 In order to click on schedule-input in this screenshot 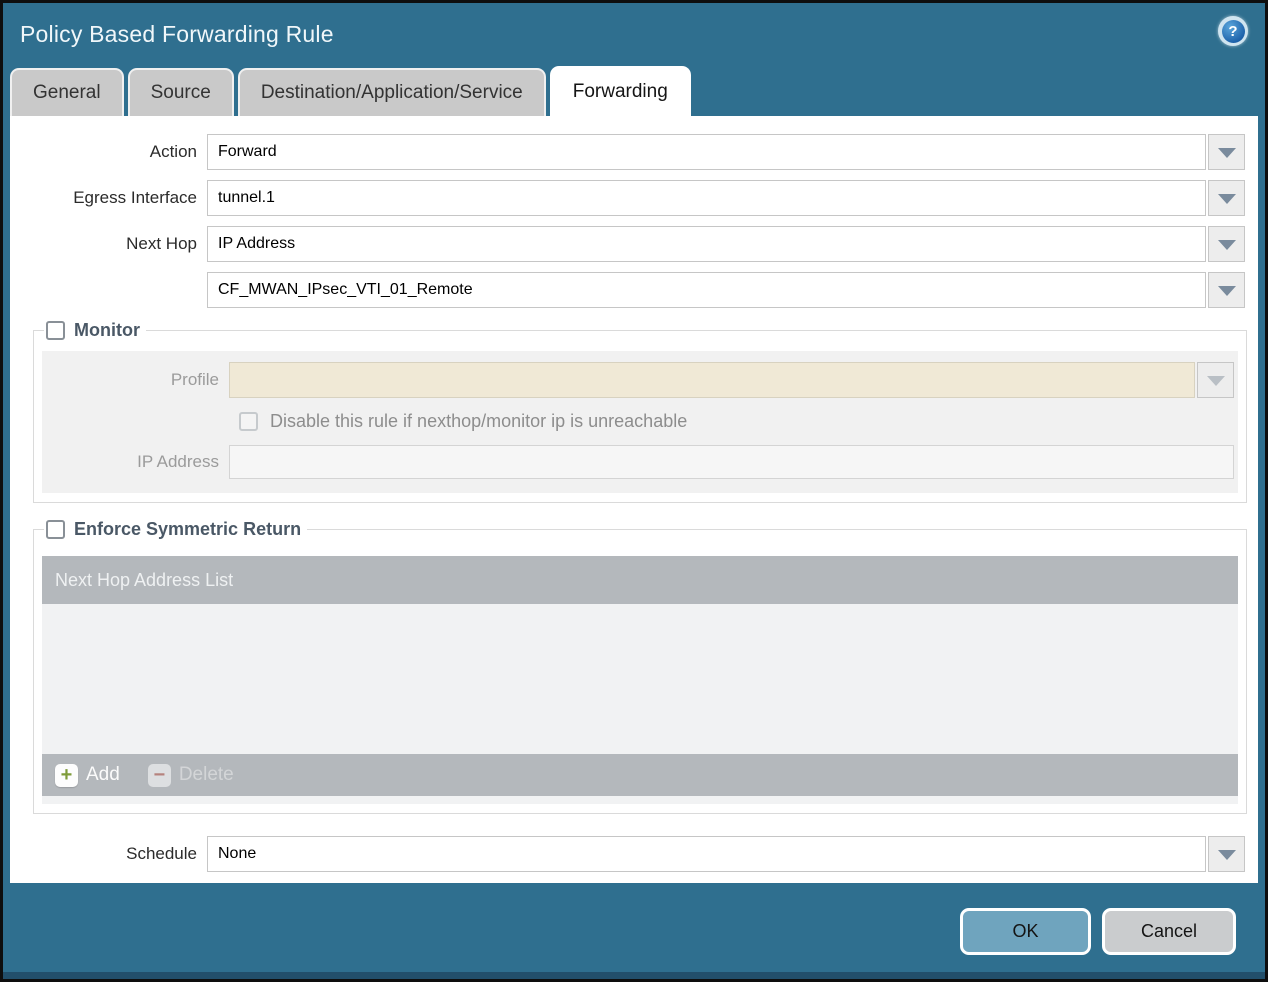, I will do `click(706, 854)`.